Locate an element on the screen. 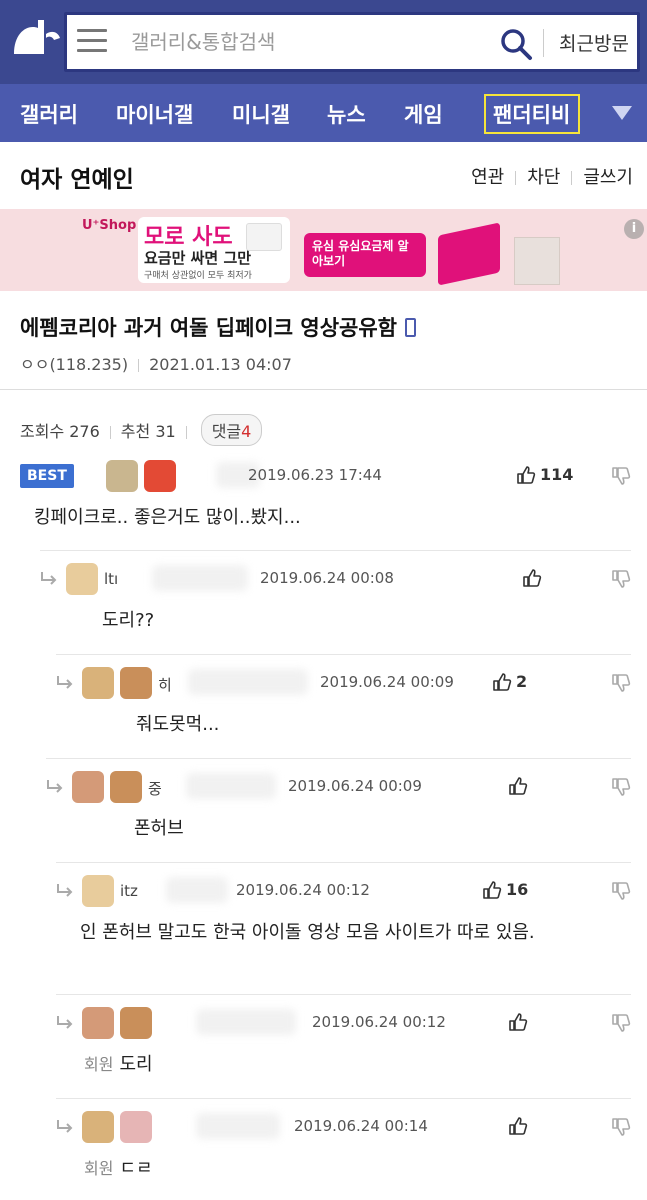 Image resolution: width=647 pixels, height=1200 pixels. hamburger-menu-icon is located at coordinates (92, 43).